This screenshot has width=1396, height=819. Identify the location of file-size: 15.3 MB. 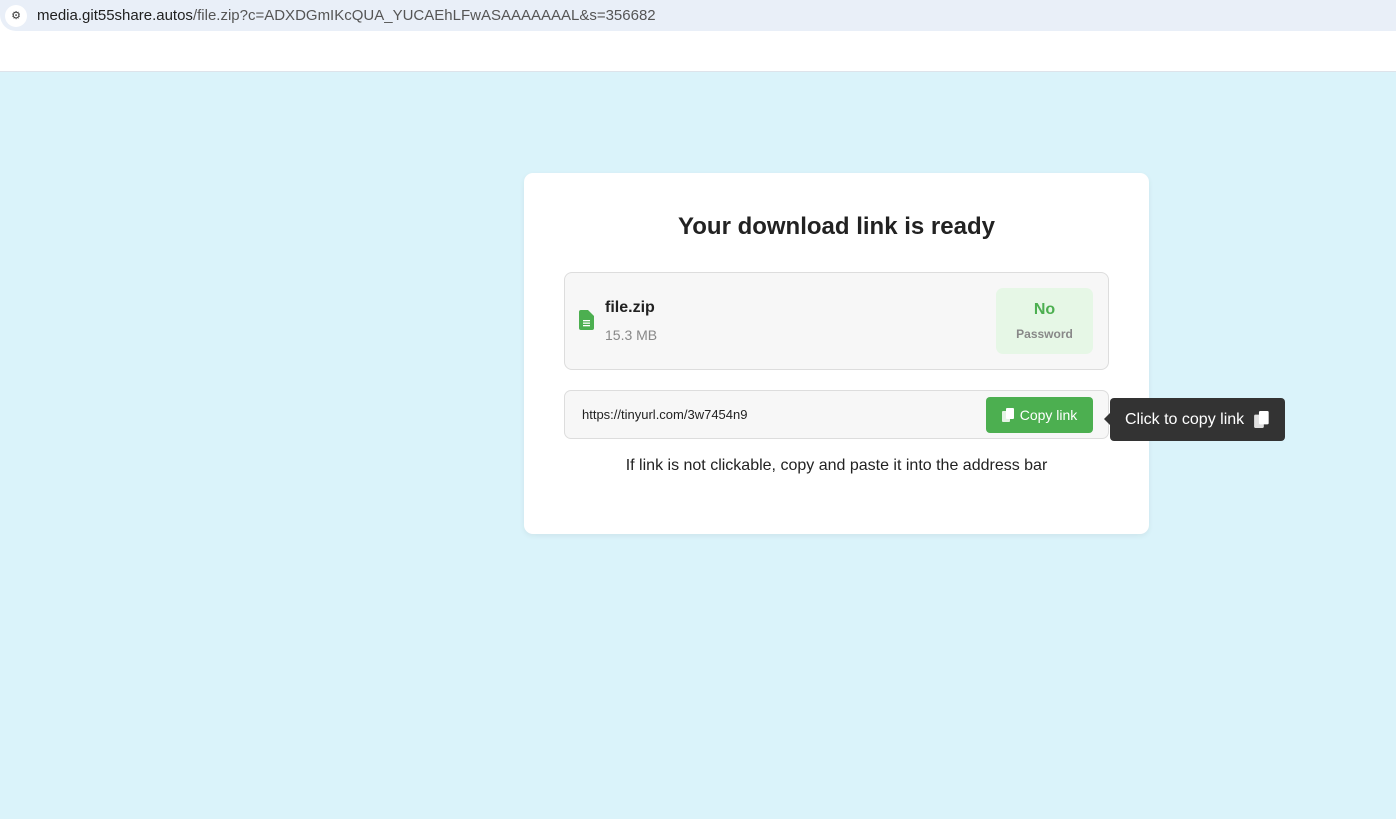
(631, 335).